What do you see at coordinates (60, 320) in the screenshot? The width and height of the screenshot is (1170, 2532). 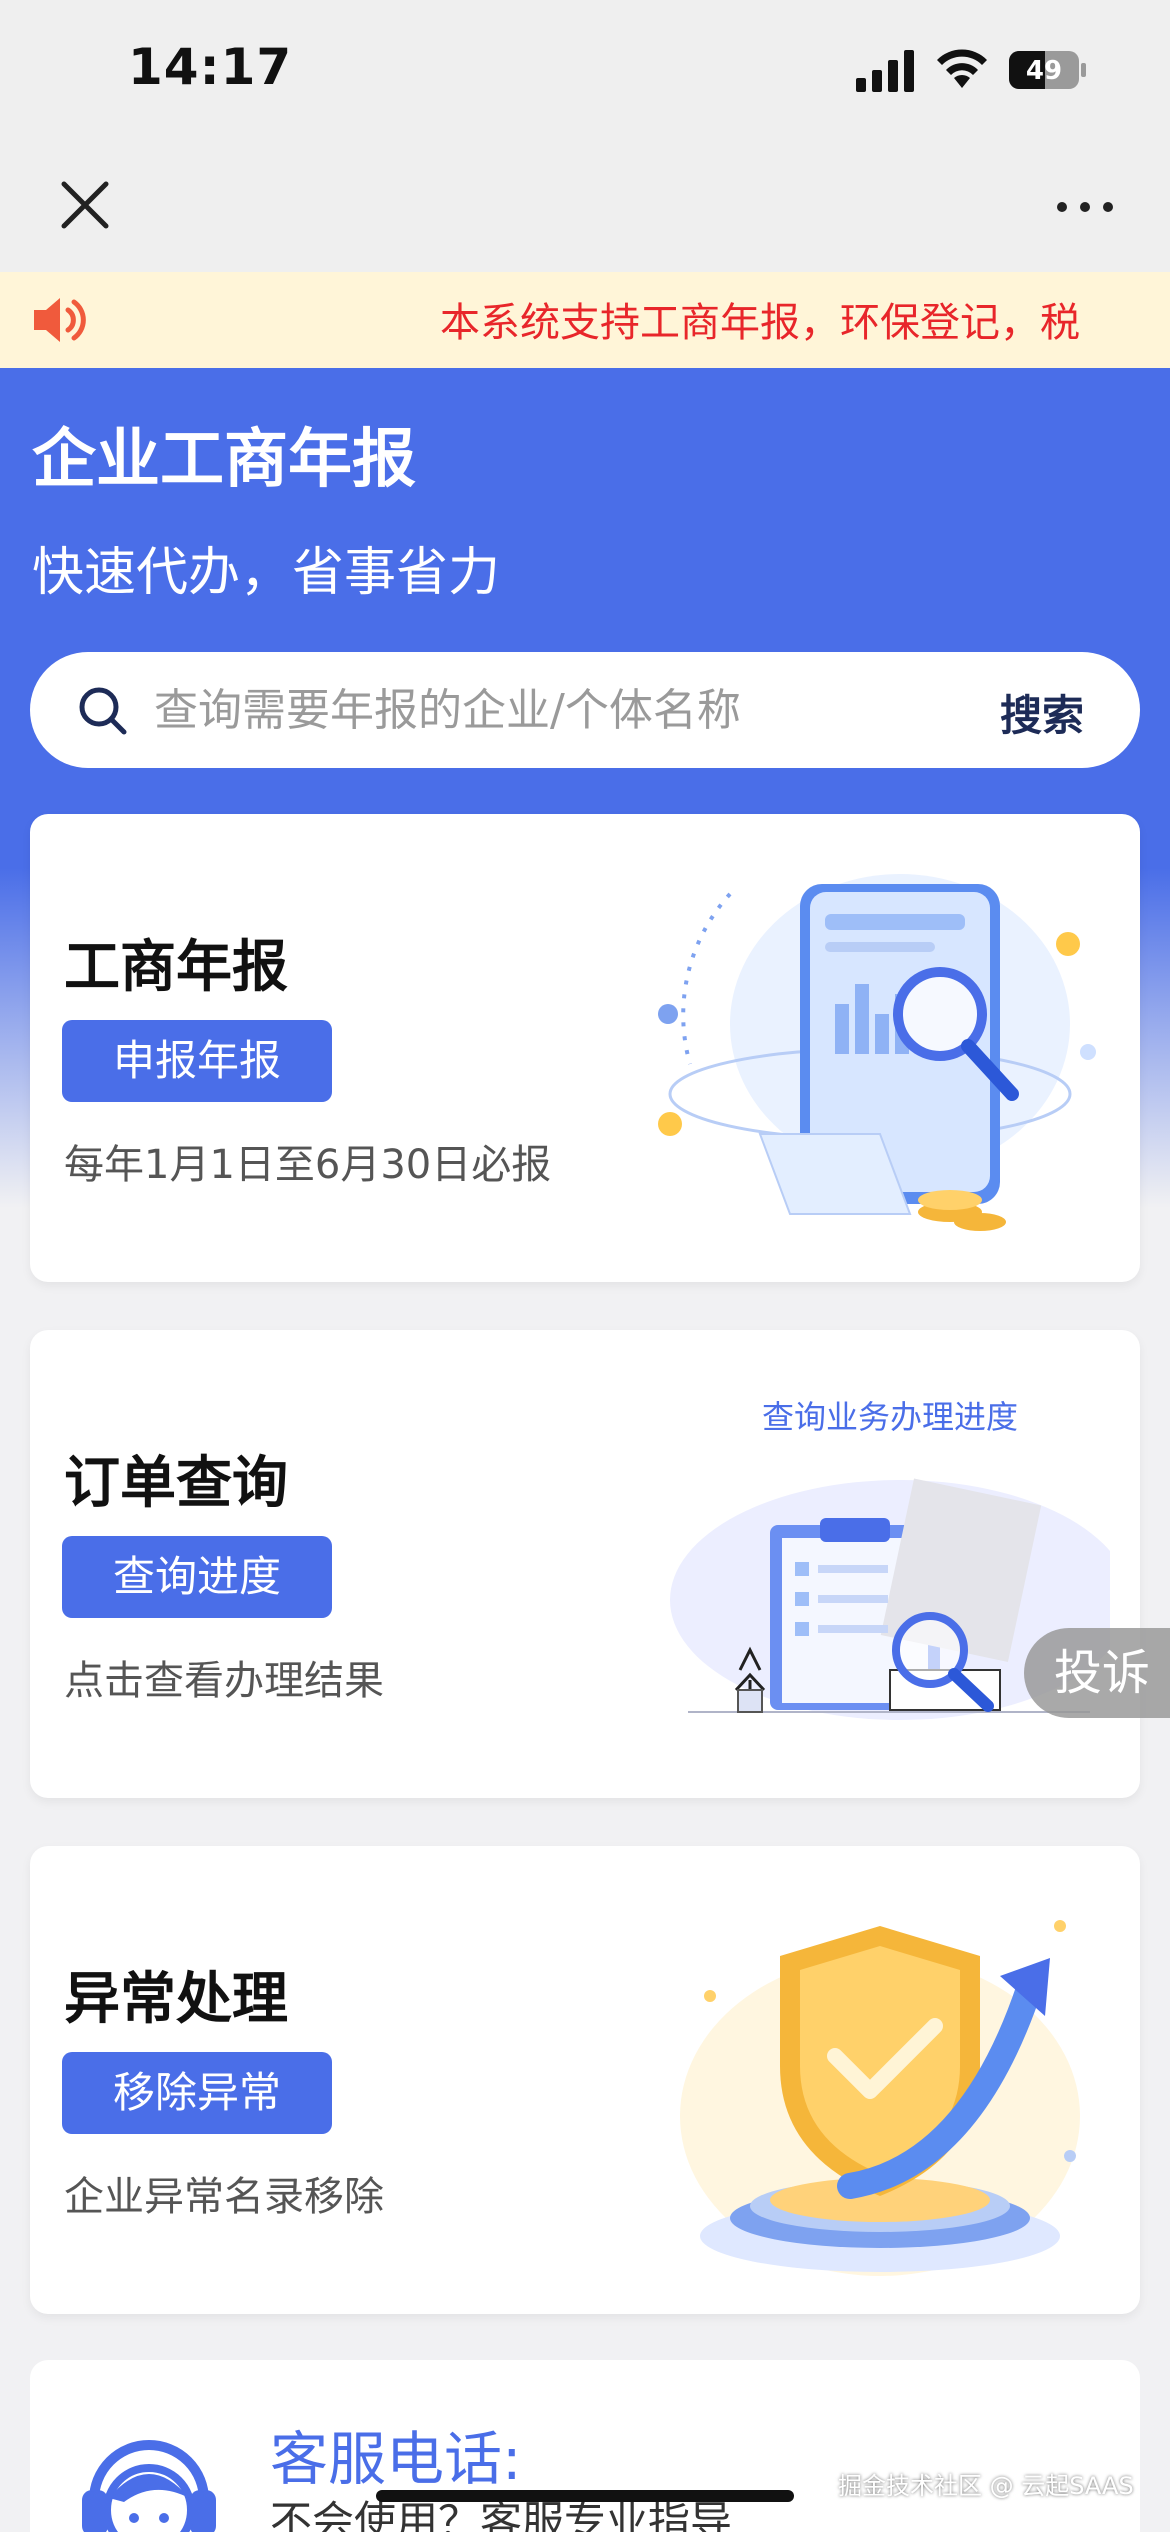 I see `speaker-icon` at bounding box center [60, 320].